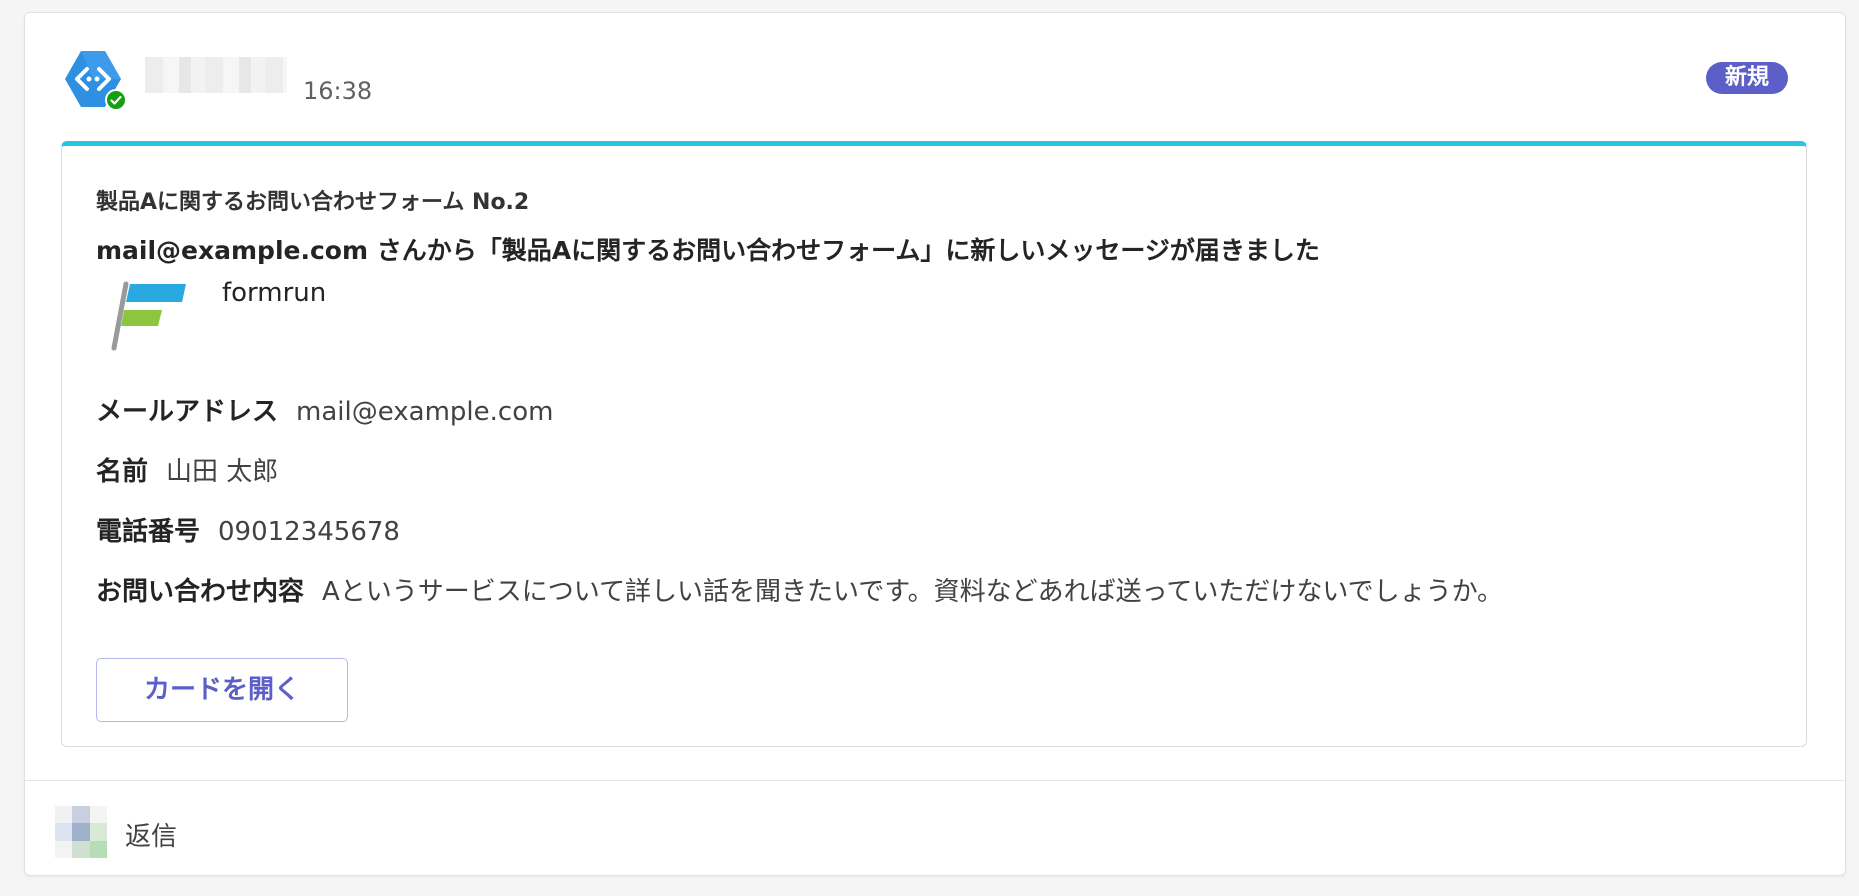 The image size is (1859, 896). Describe the element at coordinates (81, 832) in the screenshot. I see `user-avatar-redacted` at that location.